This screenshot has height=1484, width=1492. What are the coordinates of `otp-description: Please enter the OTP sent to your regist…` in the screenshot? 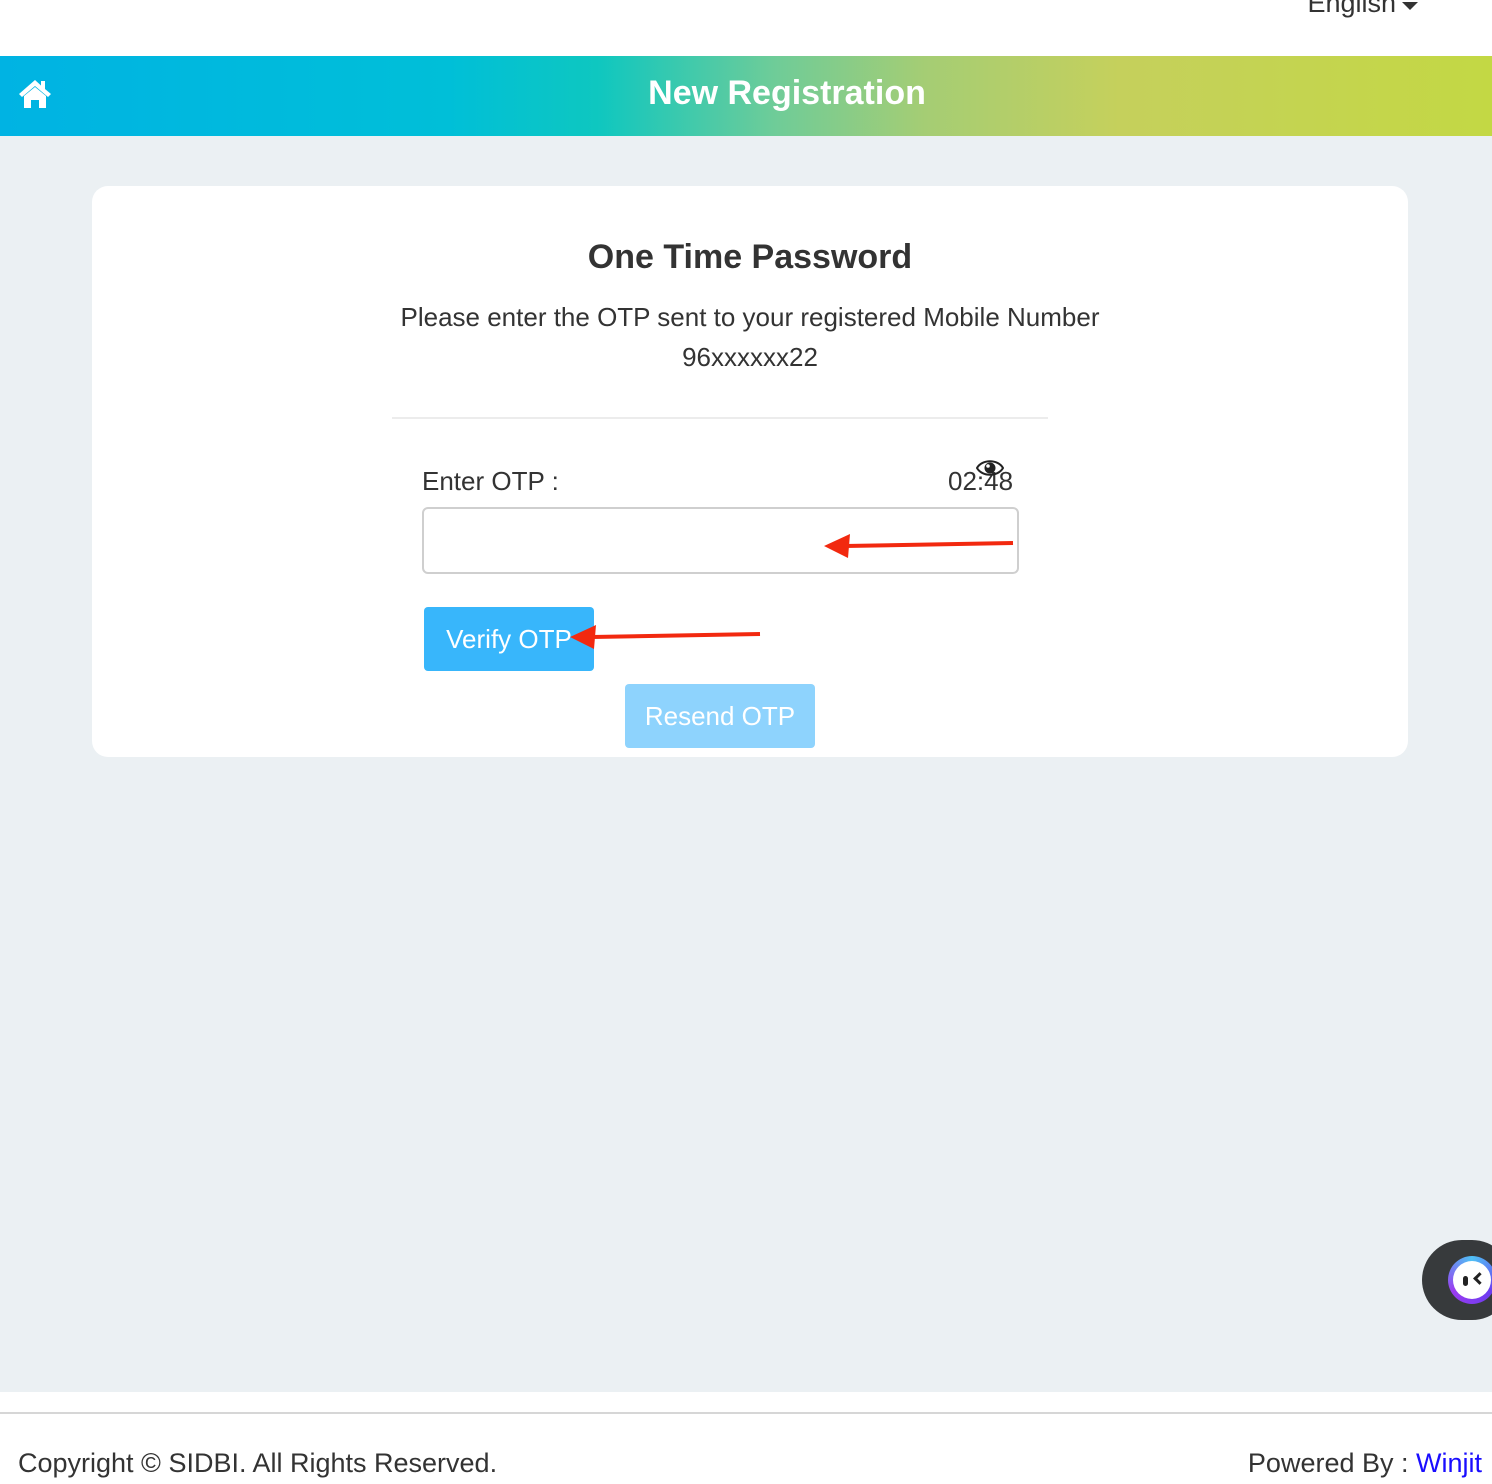 It's located at (750, 317).